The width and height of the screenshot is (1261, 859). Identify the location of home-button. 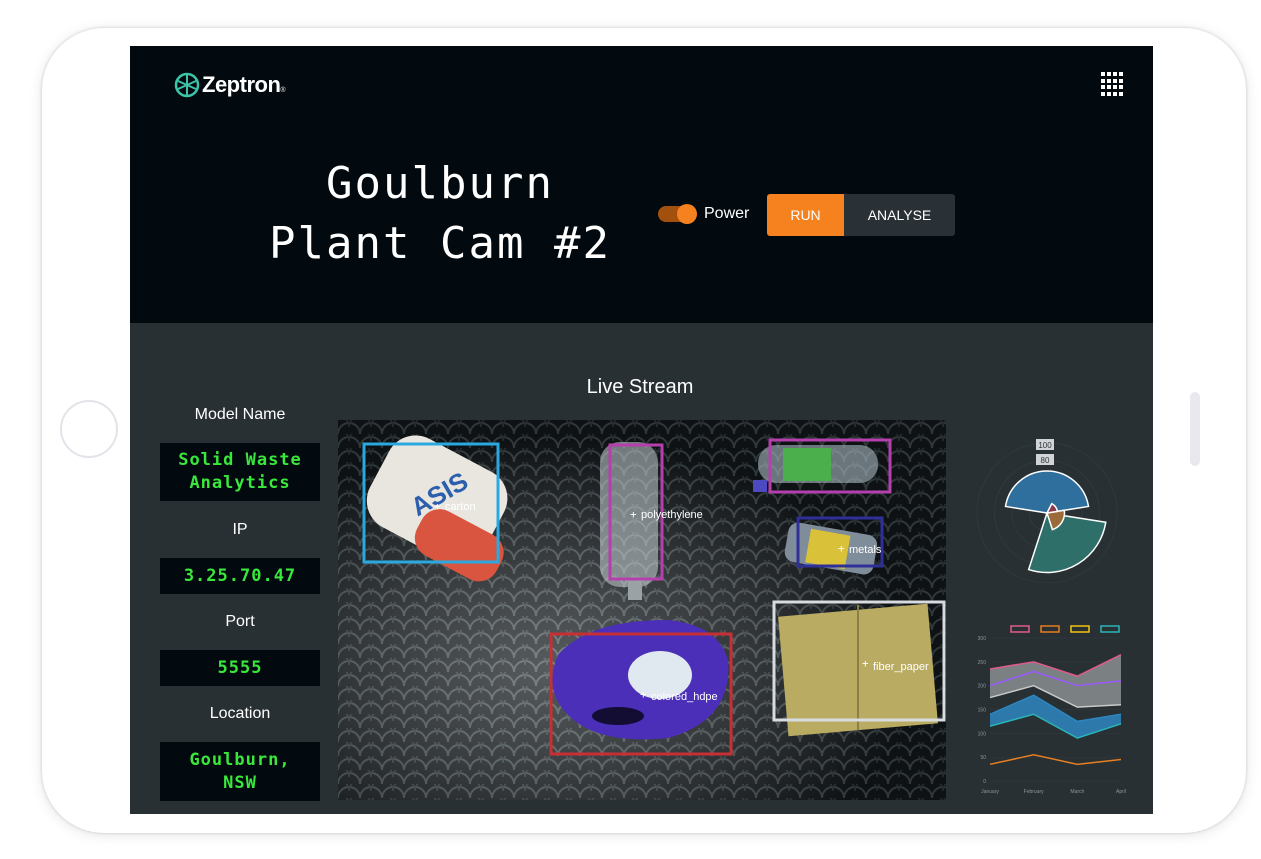
(89, 429).